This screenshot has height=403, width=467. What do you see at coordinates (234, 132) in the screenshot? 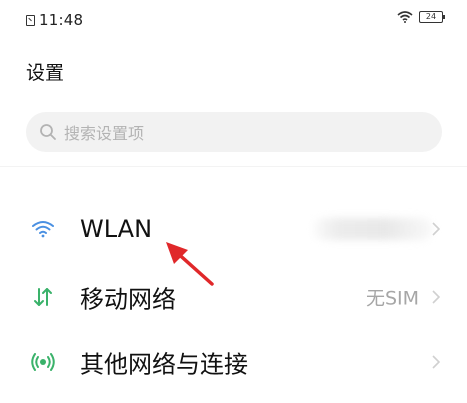
I see `search-input: 搜索设置项` at bounding box center [234, 132].